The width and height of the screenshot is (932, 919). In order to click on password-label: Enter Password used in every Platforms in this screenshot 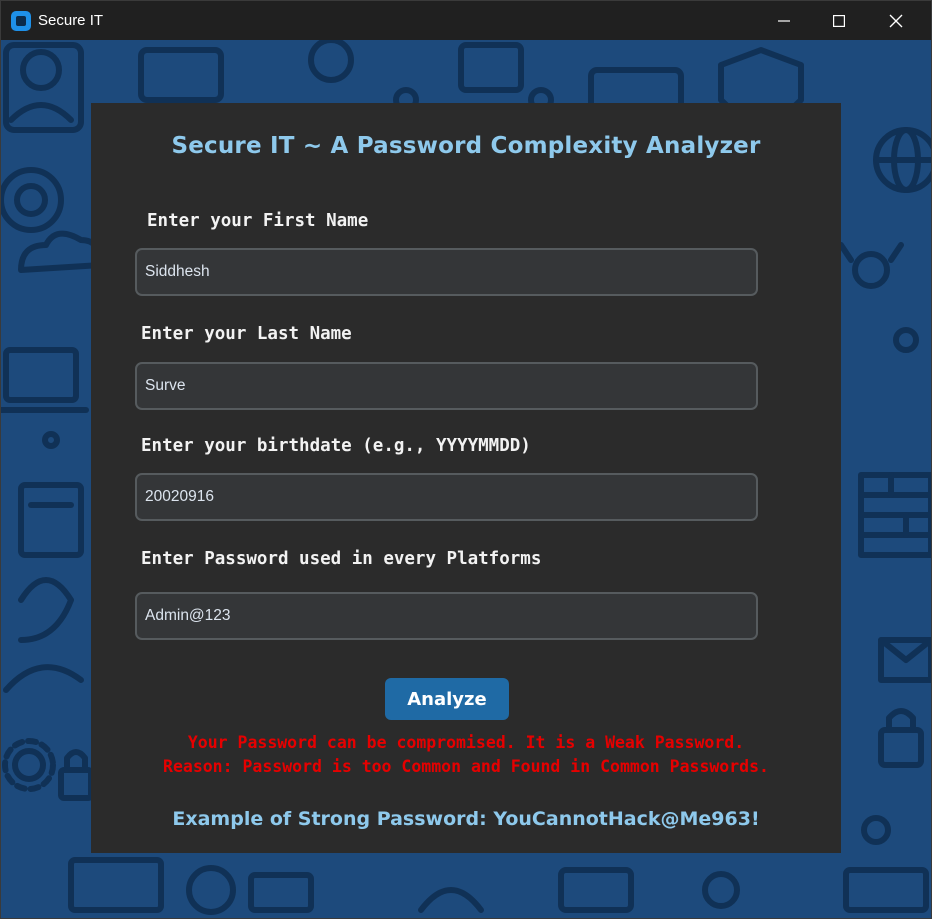, I will do `click(341, 559)`.